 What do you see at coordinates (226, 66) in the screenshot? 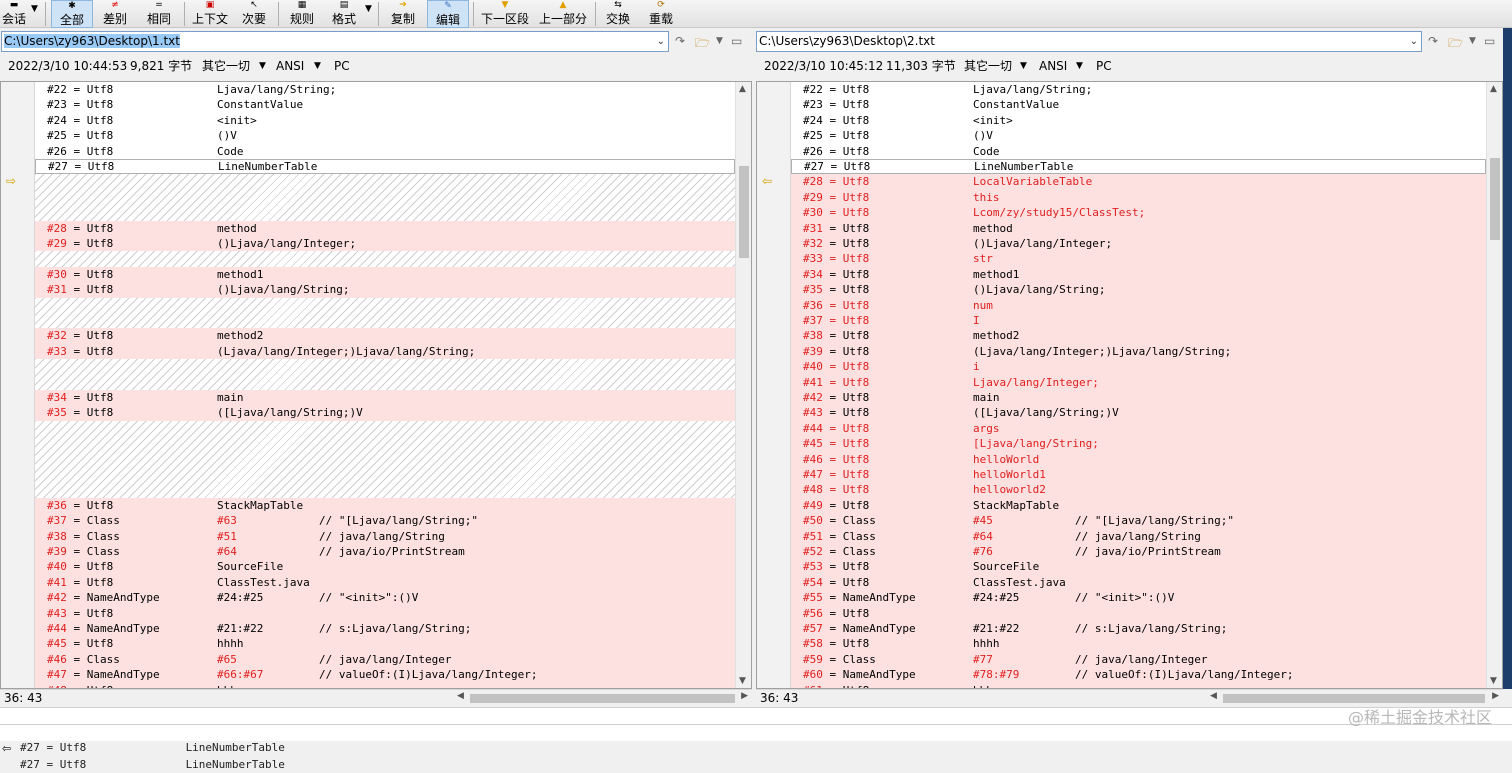
I see `left-type-select: 其它一切` at bounding box center [226, 66].